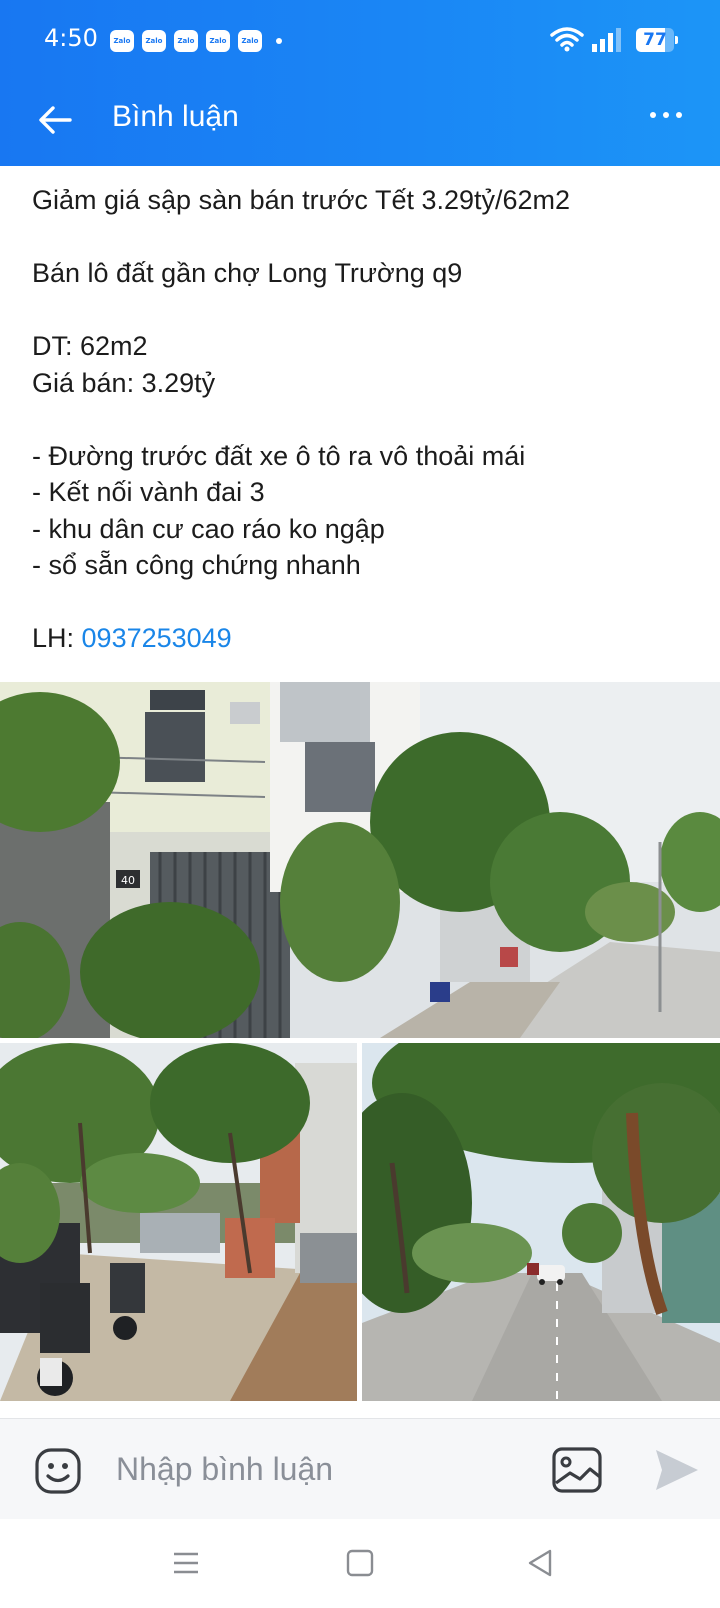 The width and height of the screenshot is (720, 1608). What do you see at coordinates (606, 40) in the screenshot?
I see `cell-signal-icon` at bounding box center [606, 40].